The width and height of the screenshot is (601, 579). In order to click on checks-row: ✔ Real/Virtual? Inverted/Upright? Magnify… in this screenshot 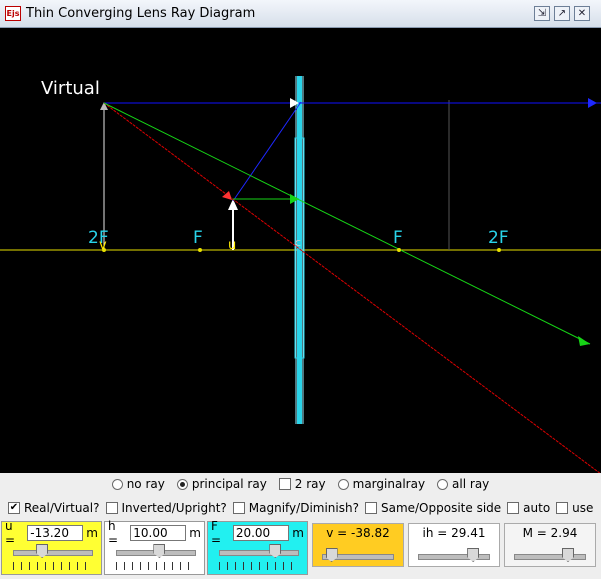, I will do `click(304, 508)`.